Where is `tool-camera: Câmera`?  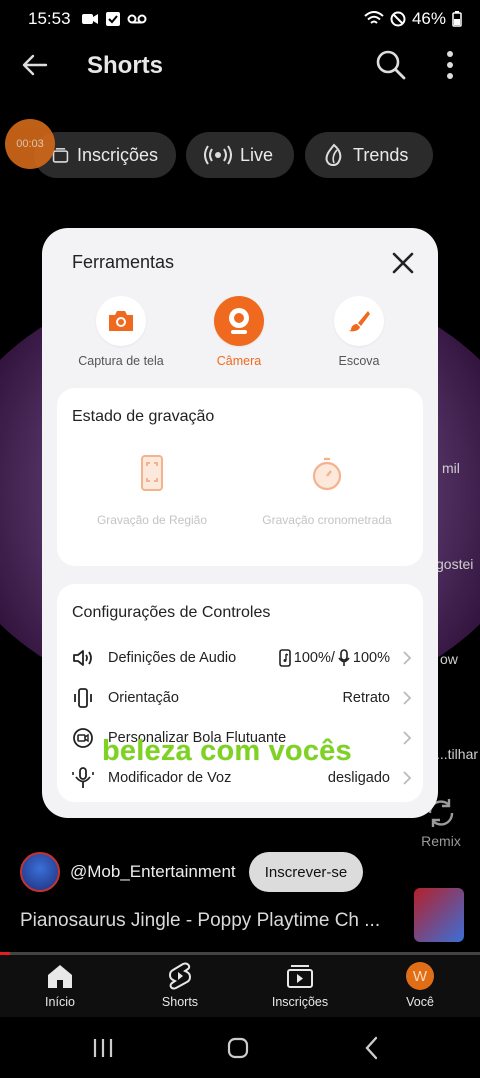
tool-camera: Câmera is located at coordinates (239, 332).